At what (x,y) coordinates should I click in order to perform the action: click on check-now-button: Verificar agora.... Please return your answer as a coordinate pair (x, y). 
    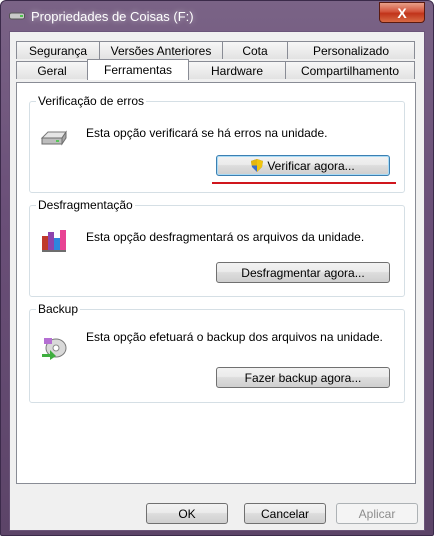
    Looking at the image, I should click on (303, 165).